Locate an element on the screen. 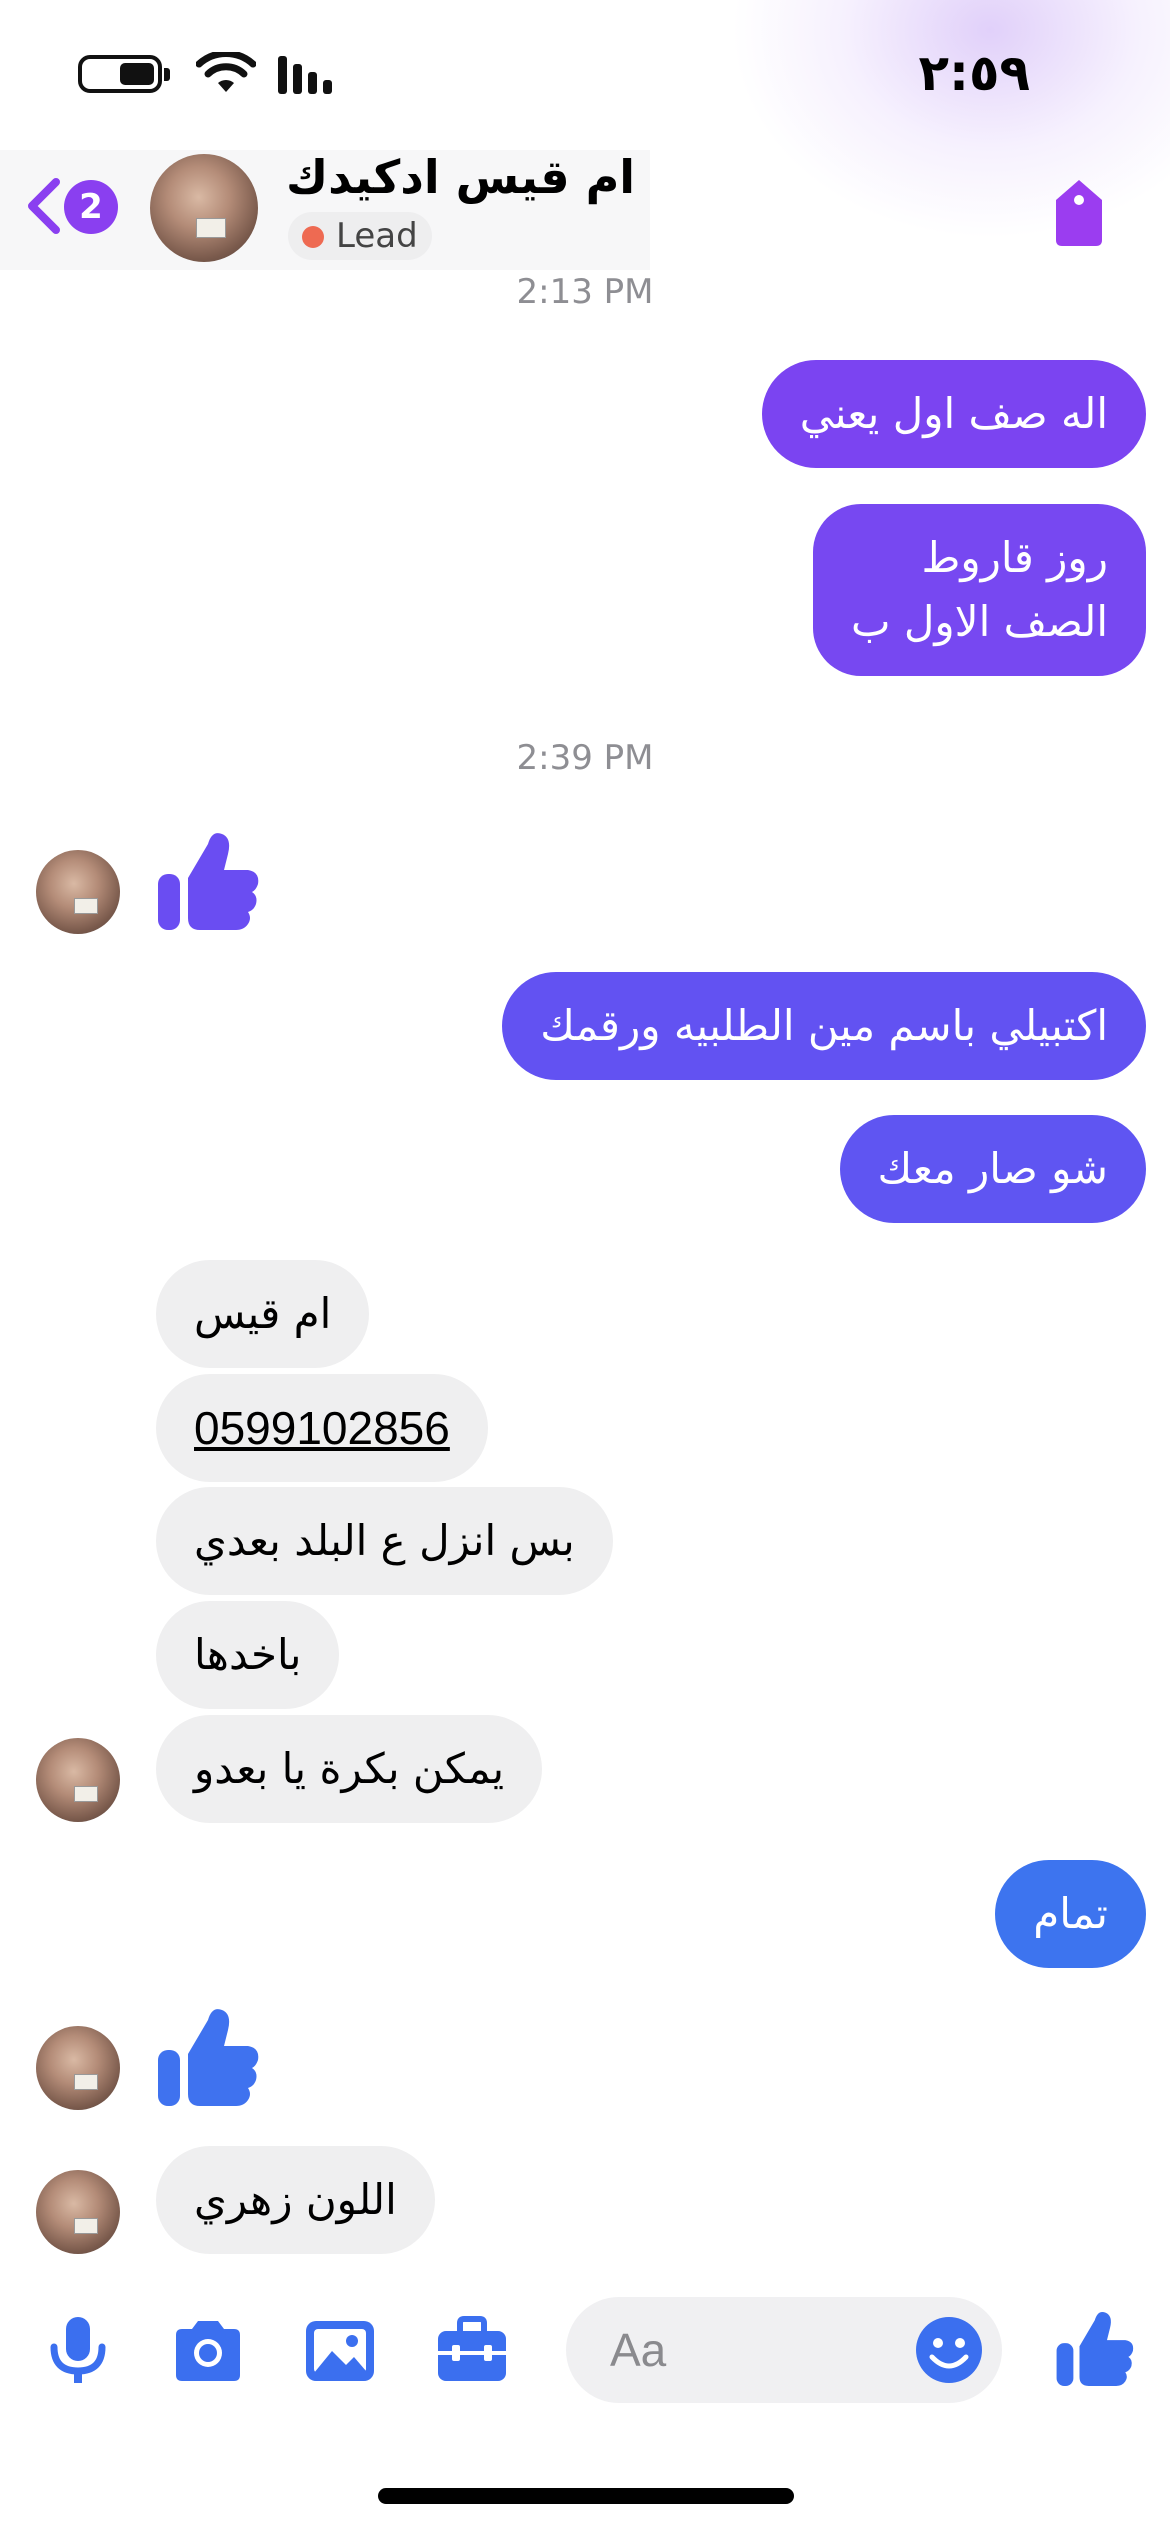  incoming-message: بس انزل ع البلد بعدي is located at coordinates (384, 1541).